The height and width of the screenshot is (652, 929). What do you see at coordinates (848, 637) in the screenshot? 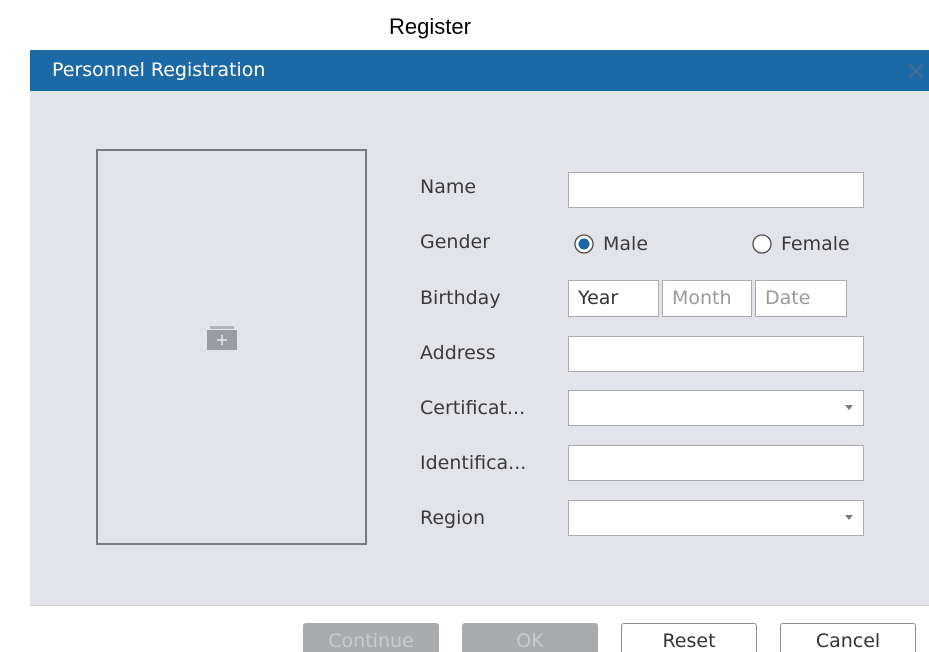
I see `cancel-button: Cancel` at bounding box center [848, 637].